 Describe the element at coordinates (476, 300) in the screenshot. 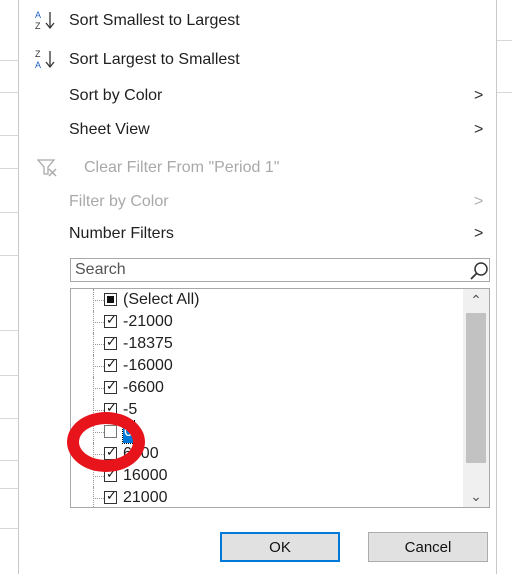

I see `scroll-up-icon: ⌃` at that location.